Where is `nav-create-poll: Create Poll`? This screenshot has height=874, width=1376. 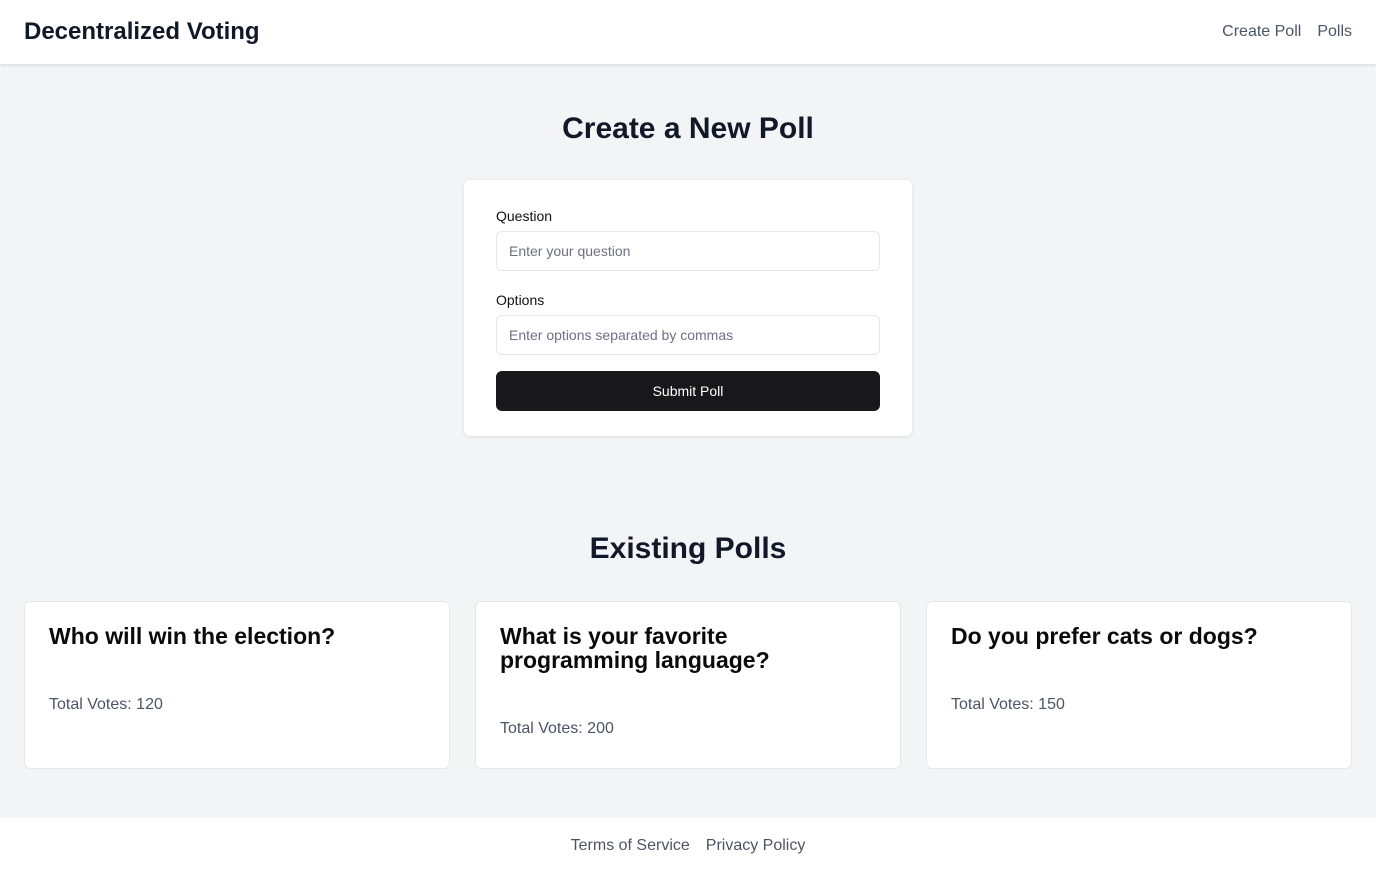
nav-create-poll: Create Poll is located at coordinates (1261, 32).